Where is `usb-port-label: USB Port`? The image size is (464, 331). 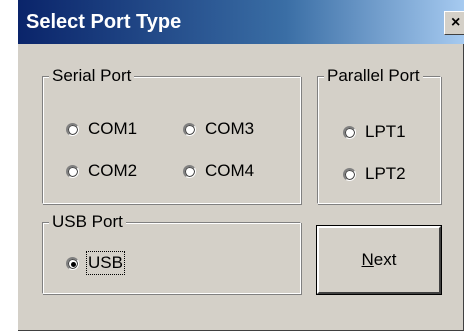
usb-port-label: USB Port is located at coordinates (87, 222).